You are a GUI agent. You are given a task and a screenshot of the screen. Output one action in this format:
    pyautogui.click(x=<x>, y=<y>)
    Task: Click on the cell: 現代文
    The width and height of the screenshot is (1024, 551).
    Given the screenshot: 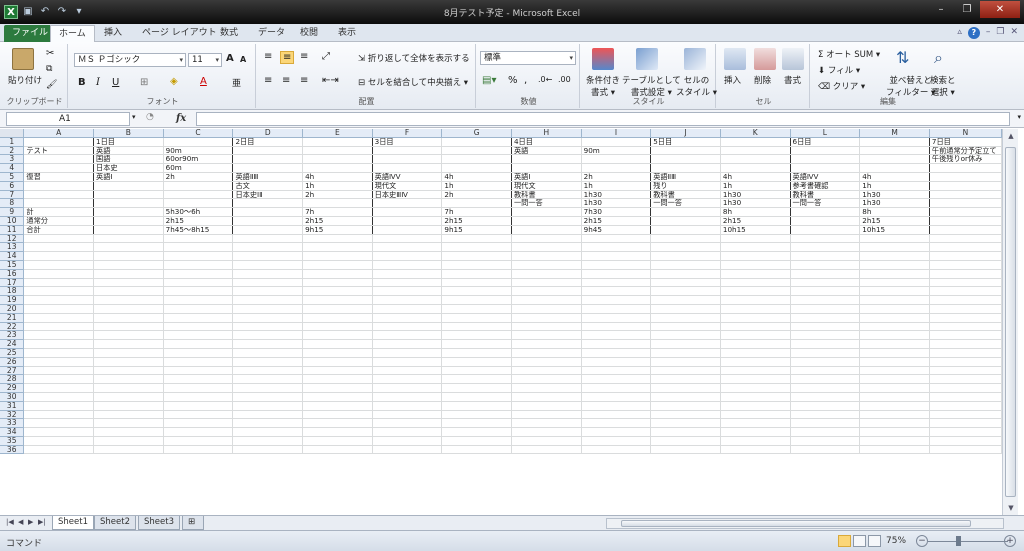 What is the action you would take?
    pyautogui.click(x=546, y=186)
    